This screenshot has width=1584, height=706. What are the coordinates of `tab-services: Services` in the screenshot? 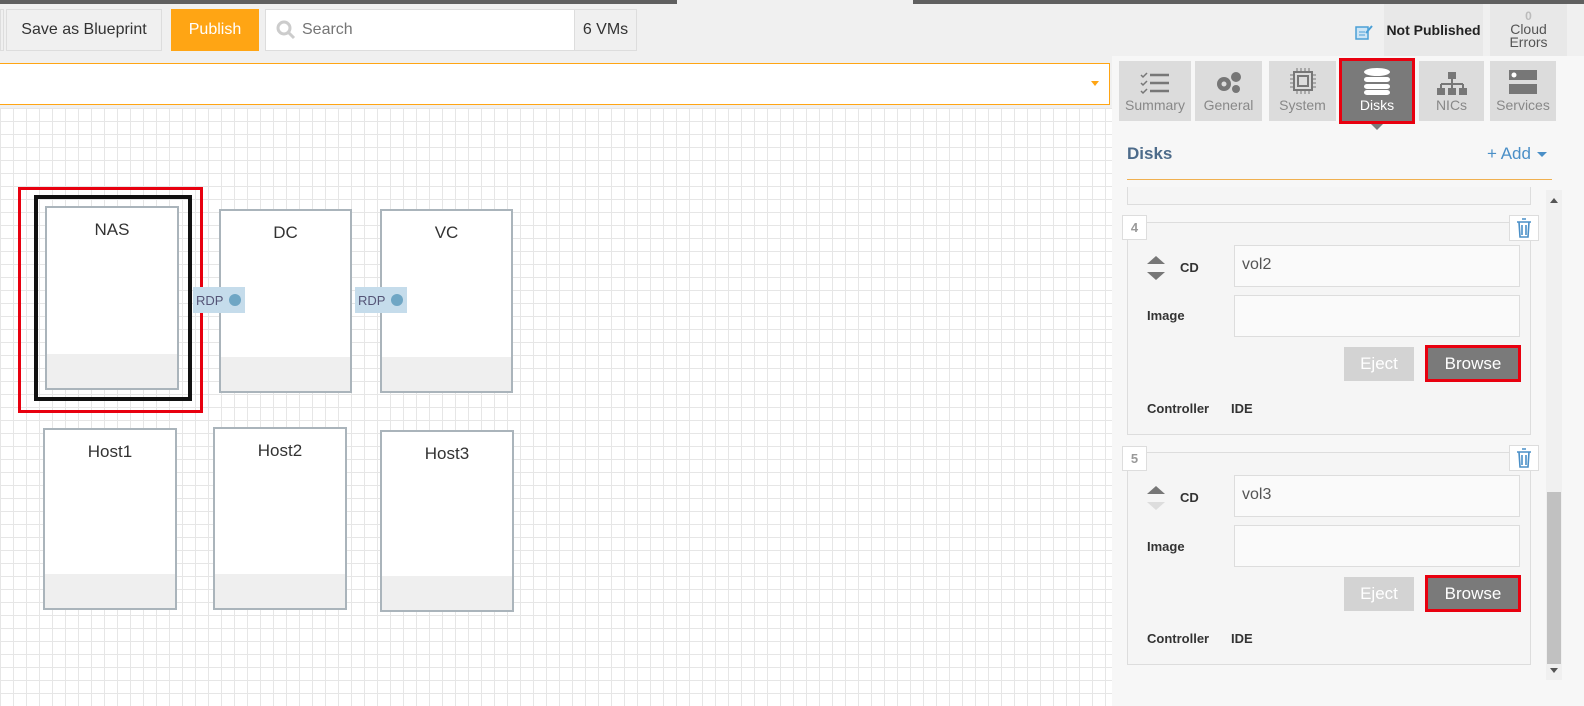 It's located at (1523, 91).